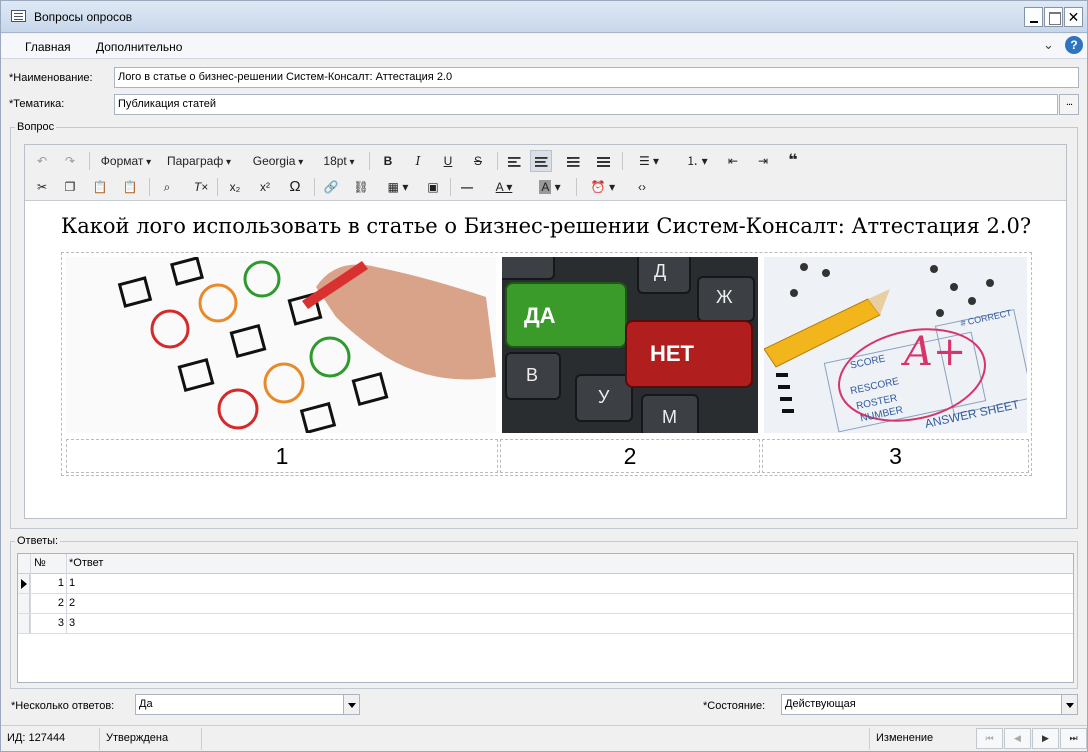  Describe the element at coordinates (1074, 45) in the screenshot. I see `help-icon: ?` at that location.